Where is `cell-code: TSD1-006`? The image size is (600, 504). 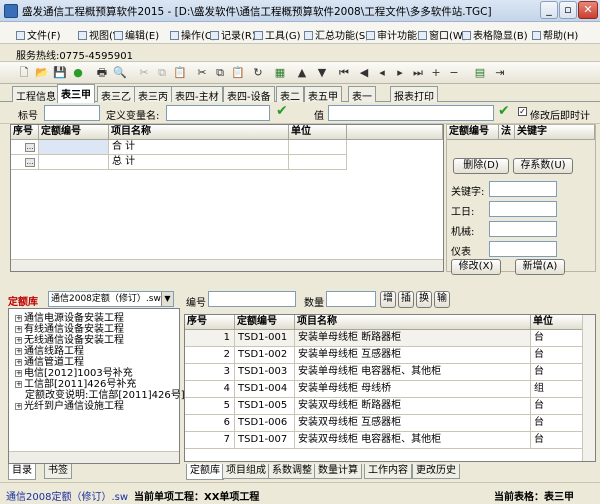 cell-code: TSD1-006 is located at coordinates (265, 423).